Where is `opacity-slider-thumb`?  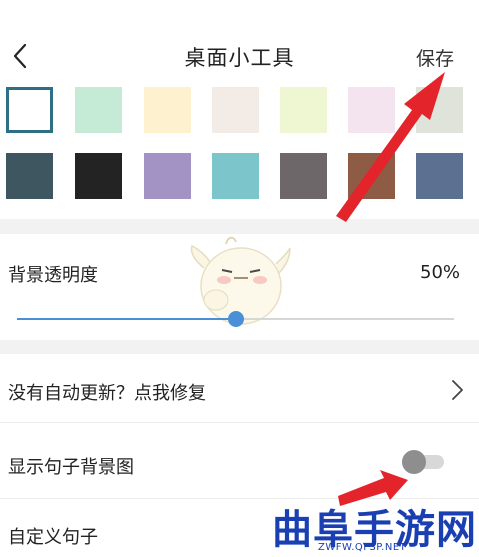 opacity-slider-thumb is located at coordinates (235, 319).